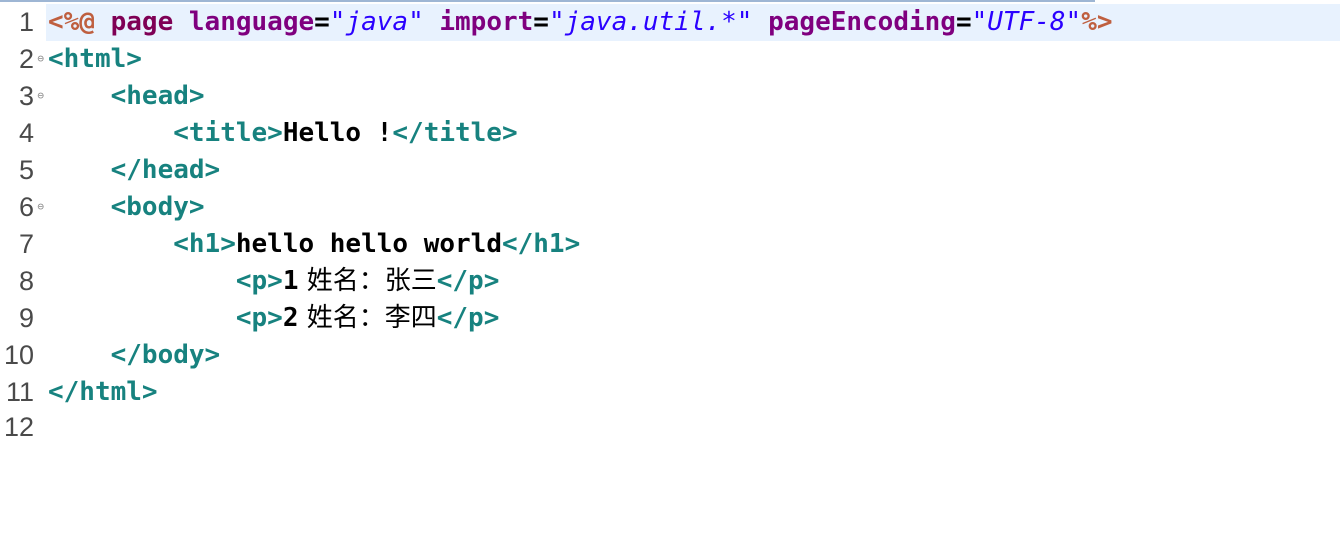  What do you see at coordinates (541, 244) in the screenshot?
I see `h1-close-tag: </h1>` at bounding box center [541, 244].